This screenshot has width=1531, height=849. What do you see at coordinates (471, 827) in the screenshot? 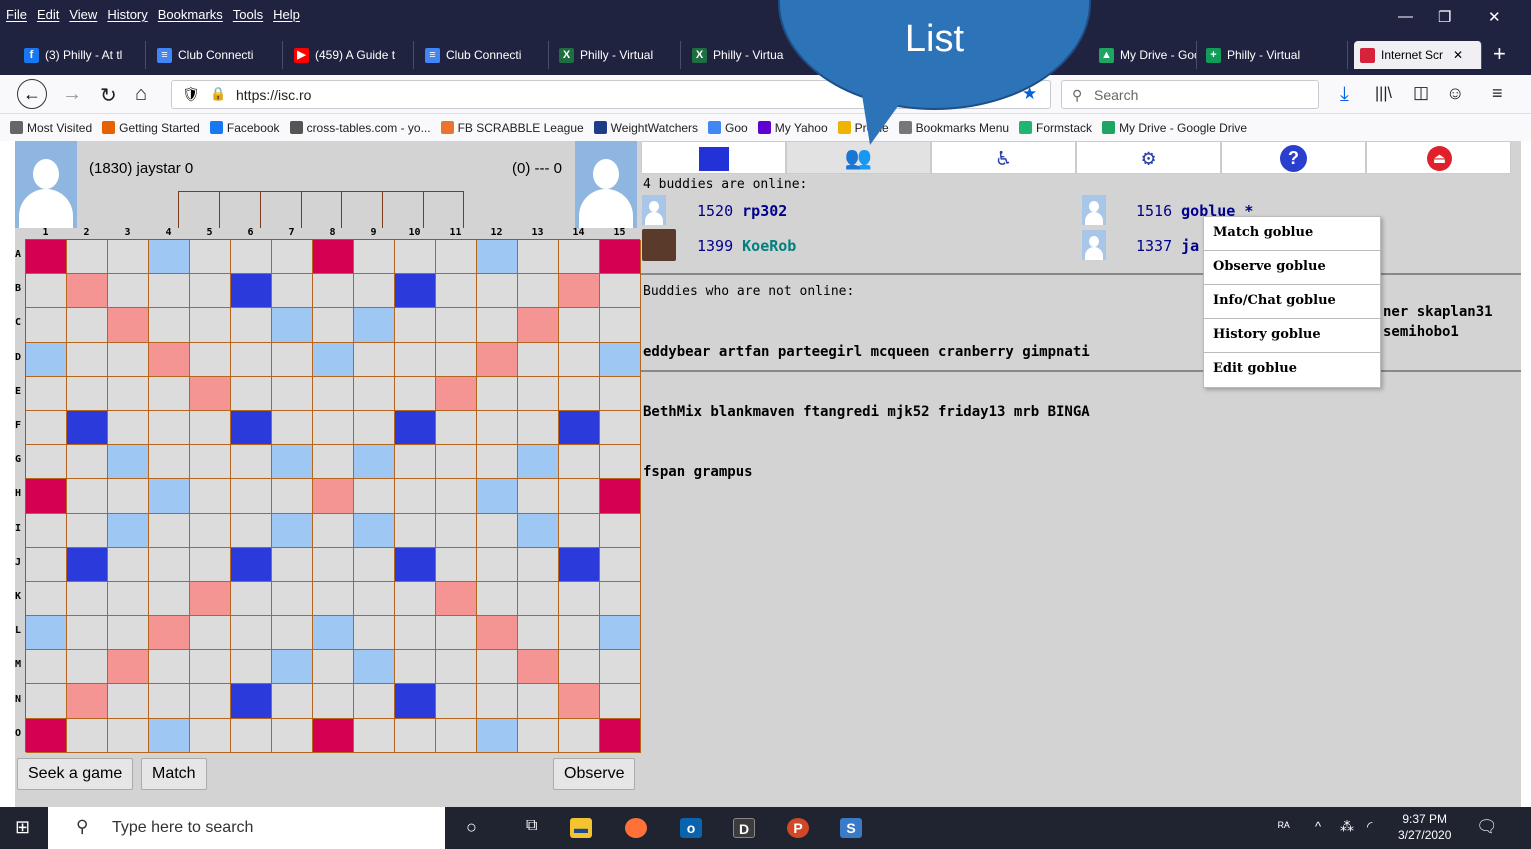
I see `cortana-icon: ○` at bounding box center [471, 827].